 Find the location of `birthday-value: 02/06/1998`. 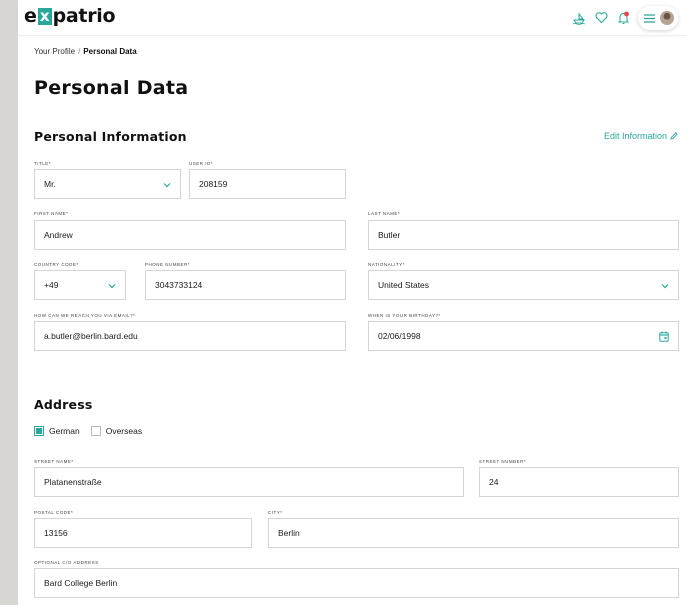

birthday-value: 02/06/1998 is located at coordinates (399, 336).